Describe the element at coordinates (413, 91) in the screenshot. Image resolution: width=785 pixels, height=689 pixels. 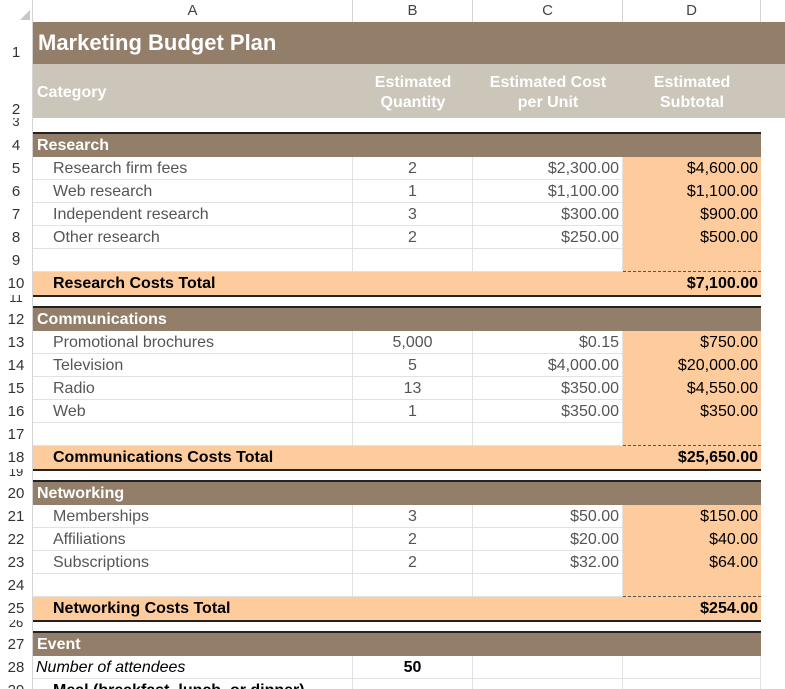
I see `quantity-header: Estimated Quantity` at that location.